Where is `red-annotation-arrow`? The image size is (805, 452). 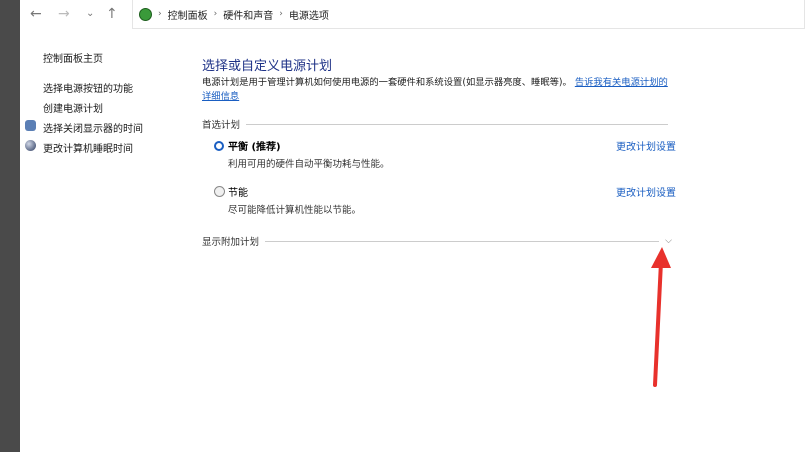 red-annotation-arrow is located at coordinates (661, 317).